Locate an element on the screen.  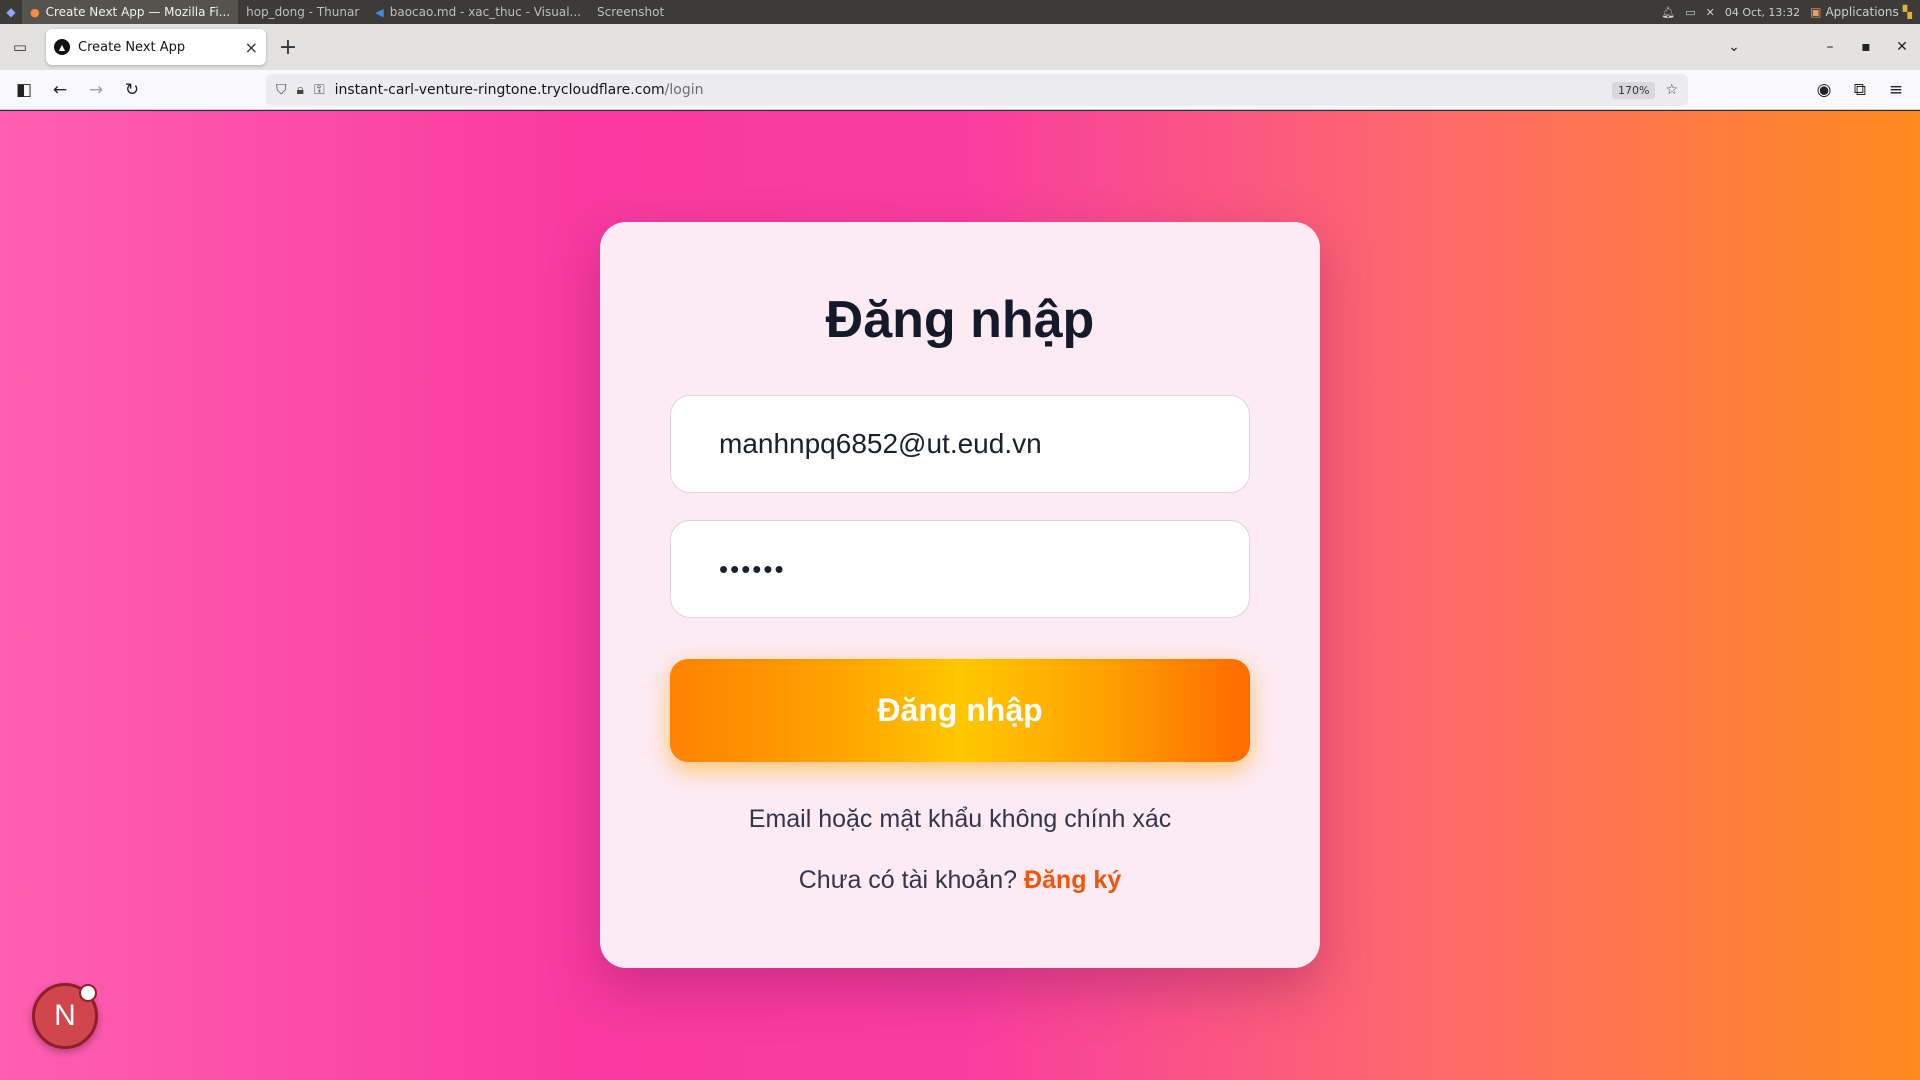
nextjs-badge-letter: N is located at coordinates (65, 1015).